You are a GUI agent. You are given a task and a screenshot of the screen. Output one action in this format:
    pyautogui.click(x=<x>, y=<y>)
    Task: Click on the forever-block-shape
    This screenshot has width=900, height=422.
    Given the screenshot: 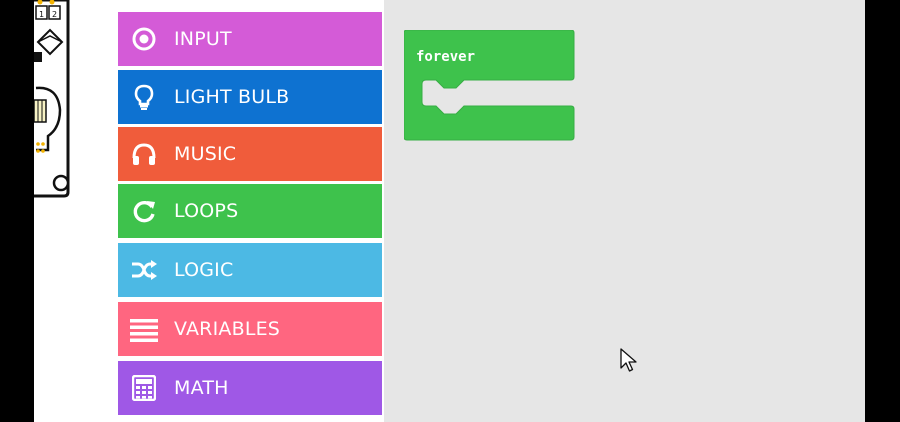 What is the action you would take?
    pyautogui.click(x=489, y=85)
    